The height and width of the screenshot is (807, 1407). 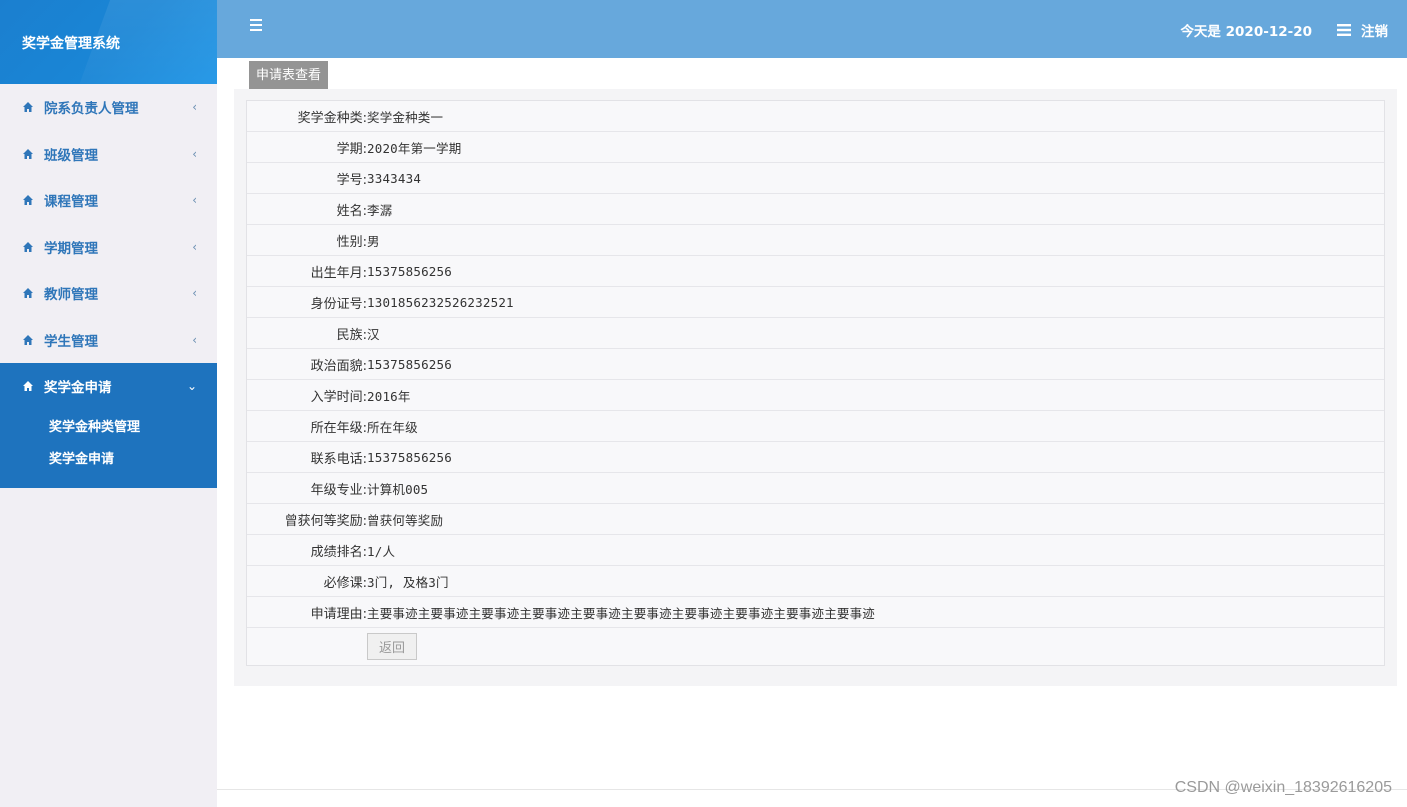 I want to click on logout-button: 注销, so click(x=1362, y=30).